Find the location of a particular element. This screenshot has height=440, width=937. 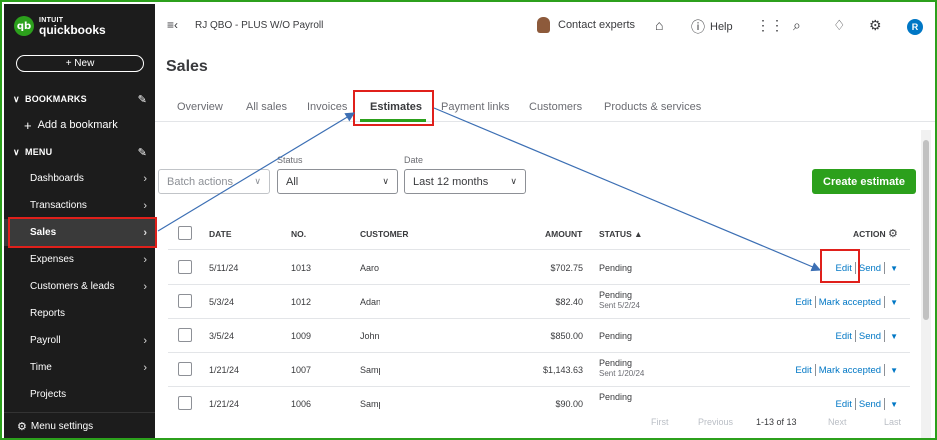

arrow-sales-to-estimates is located at coordinates (256, 172).